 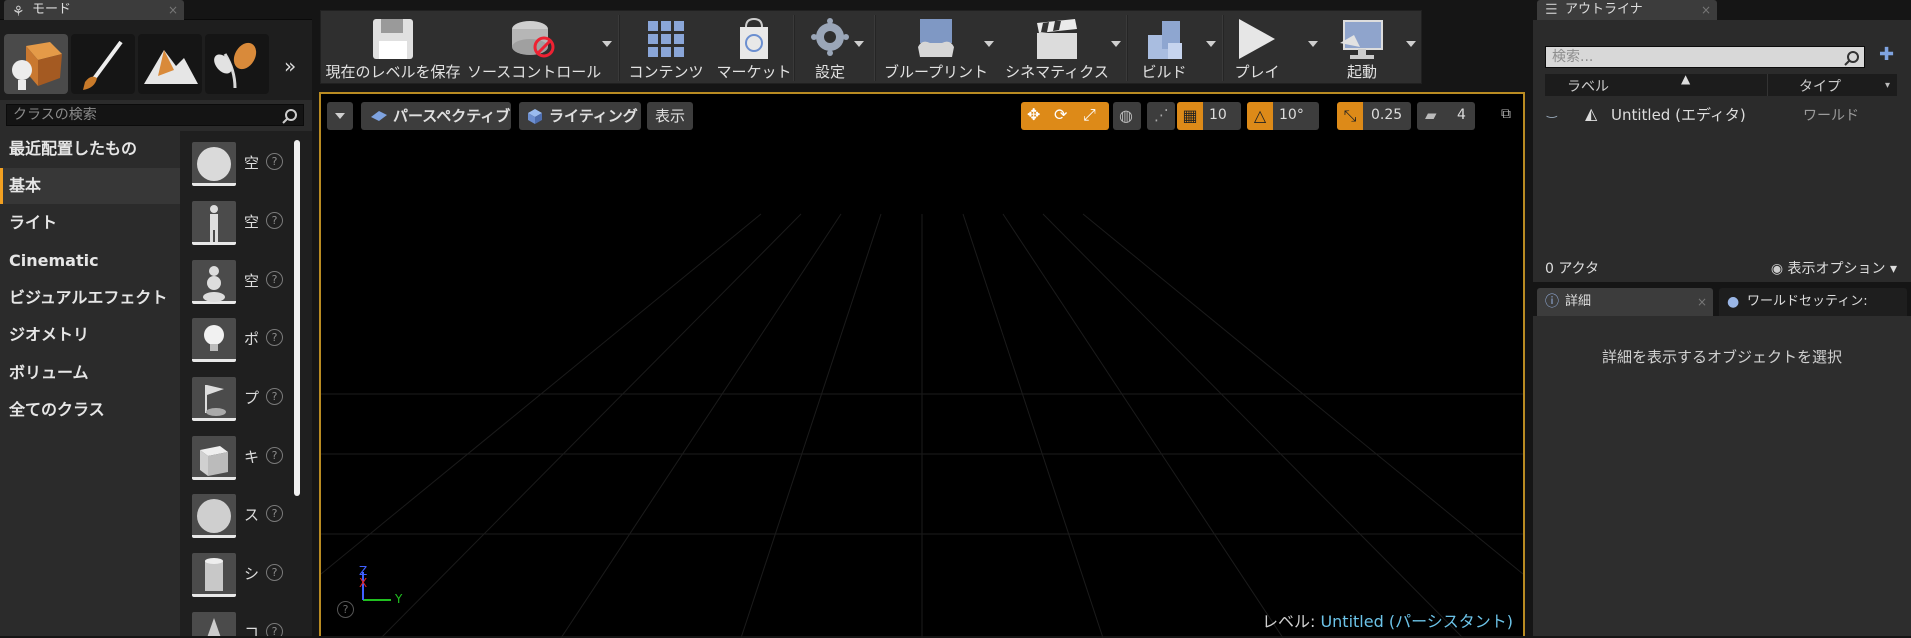 What do you see at coordinates (619, 48) in the screenshot?
I see `toolbar-separator` at bounding box center [619, 48].